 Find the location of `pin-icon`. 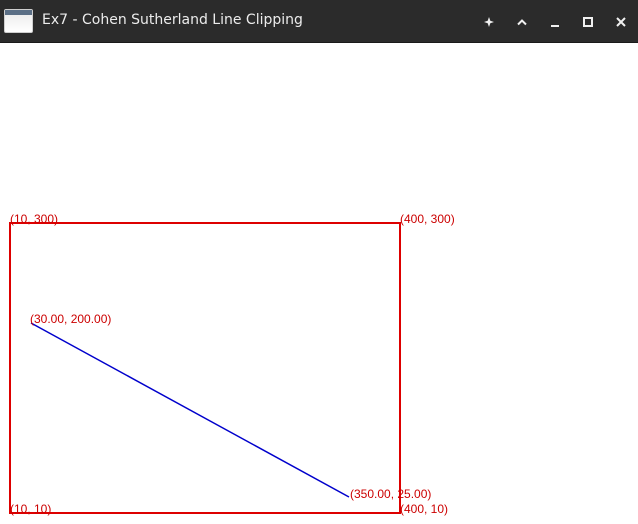

pin-icon is located at coordinates (489, 22).